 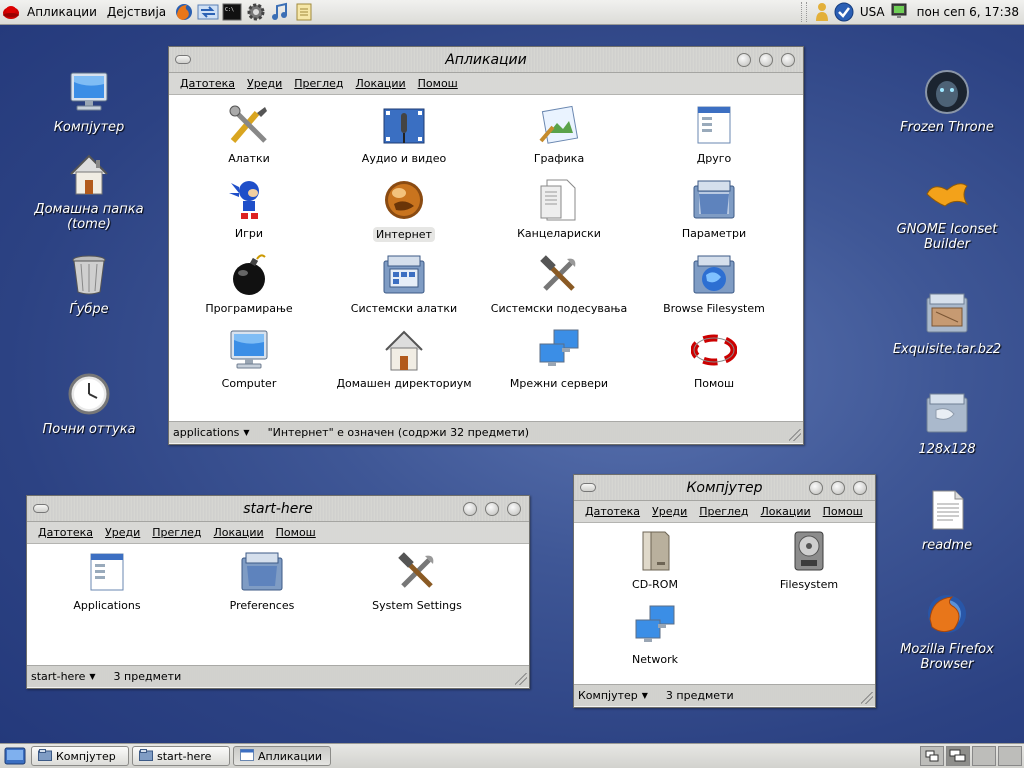 I want to click on desktop-icon-label: Почни оттука, so click(x=89, y=429).